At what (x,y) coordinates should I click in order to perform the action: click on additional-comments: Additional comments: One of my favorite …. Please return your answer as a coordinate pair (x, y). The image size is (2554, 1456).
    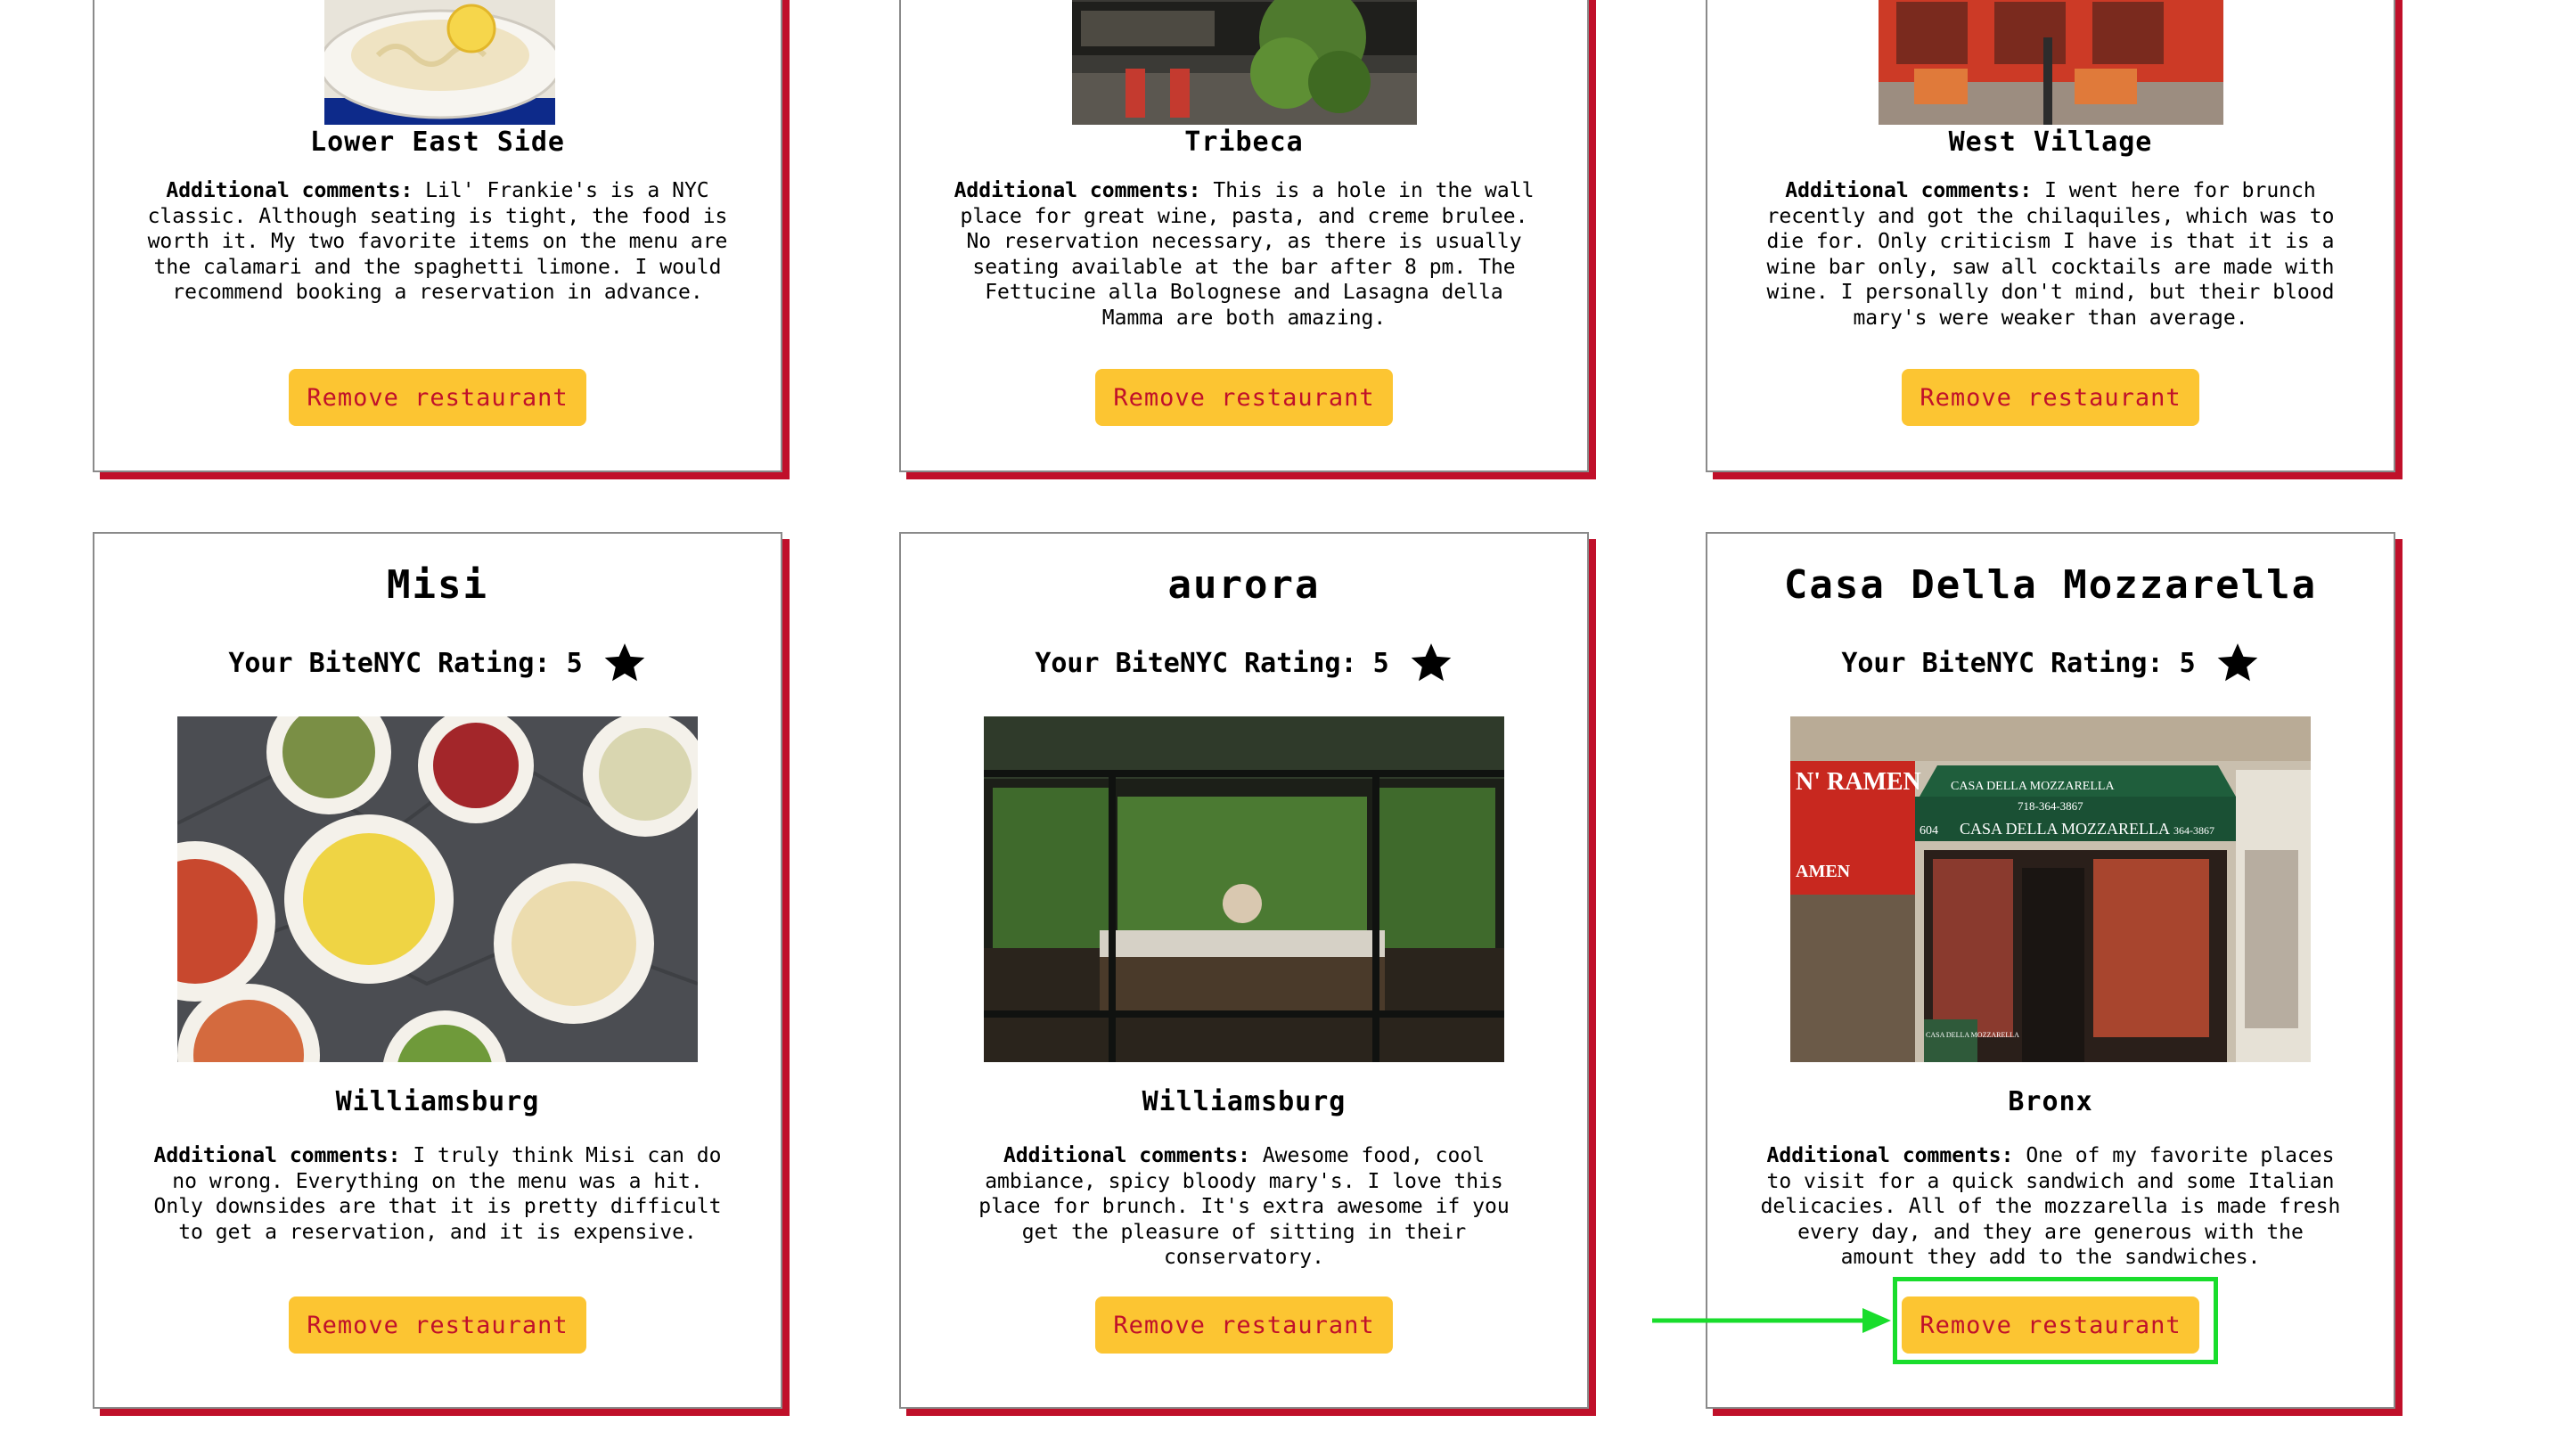
    Looking at the image, I should click on (2050, 1206).